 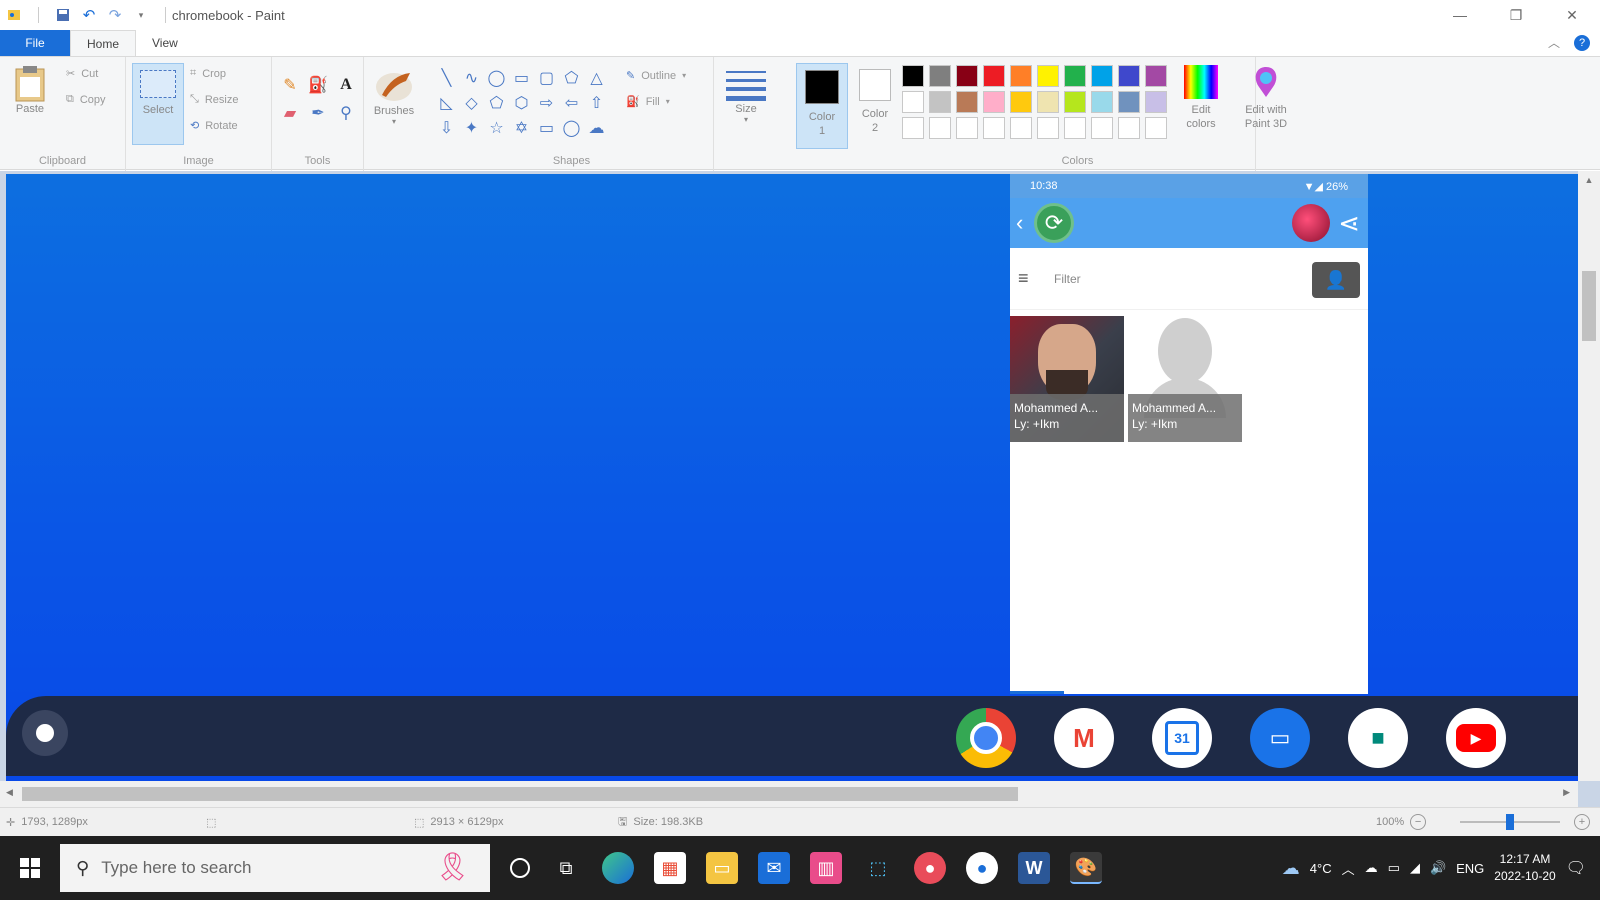 I want to click on brushes-button: Brushes ▾, so click(x=394, y=95).